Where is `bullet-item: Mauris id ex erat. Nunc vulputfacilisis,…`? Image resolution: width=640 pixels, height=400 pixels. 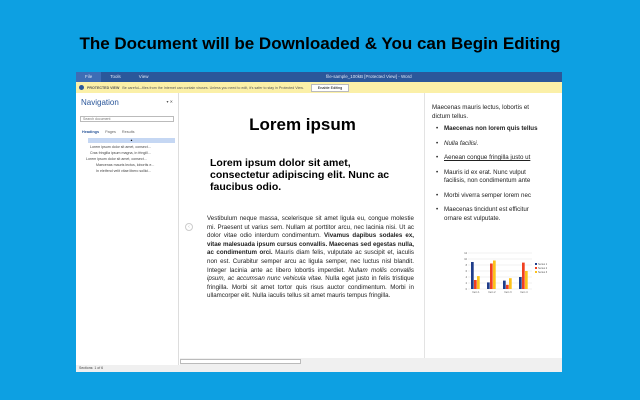
bullet-item: Mauris id ex erat. Nunc vulputfacilisis,… is located at coordinates (499, 177).